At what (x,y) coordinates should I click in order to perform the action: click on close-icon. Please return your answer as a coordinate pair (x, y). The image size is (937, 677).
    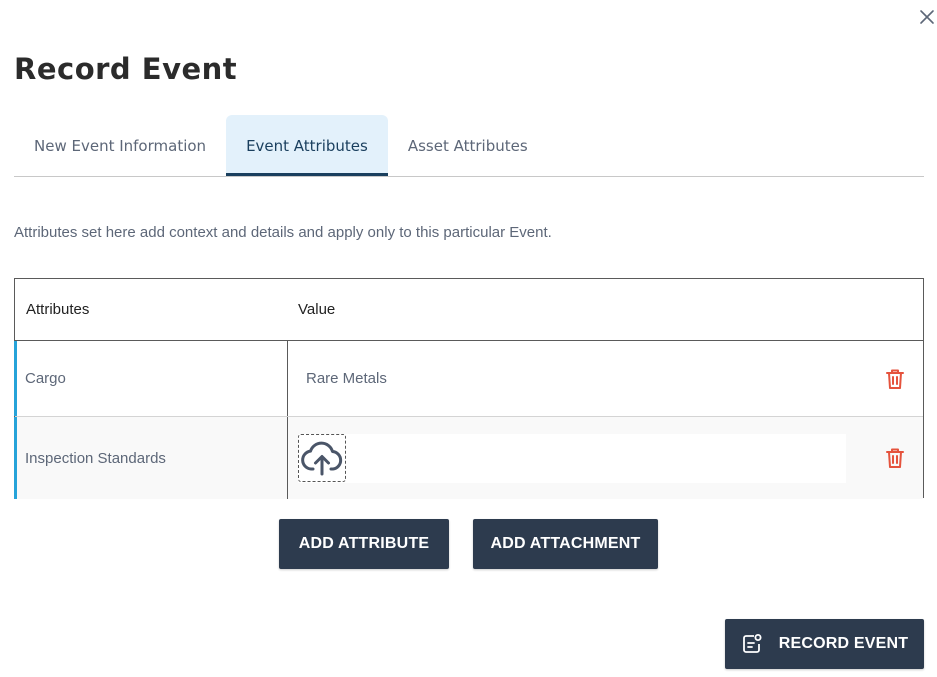
    Looking at the image, I should click on (927, 17).